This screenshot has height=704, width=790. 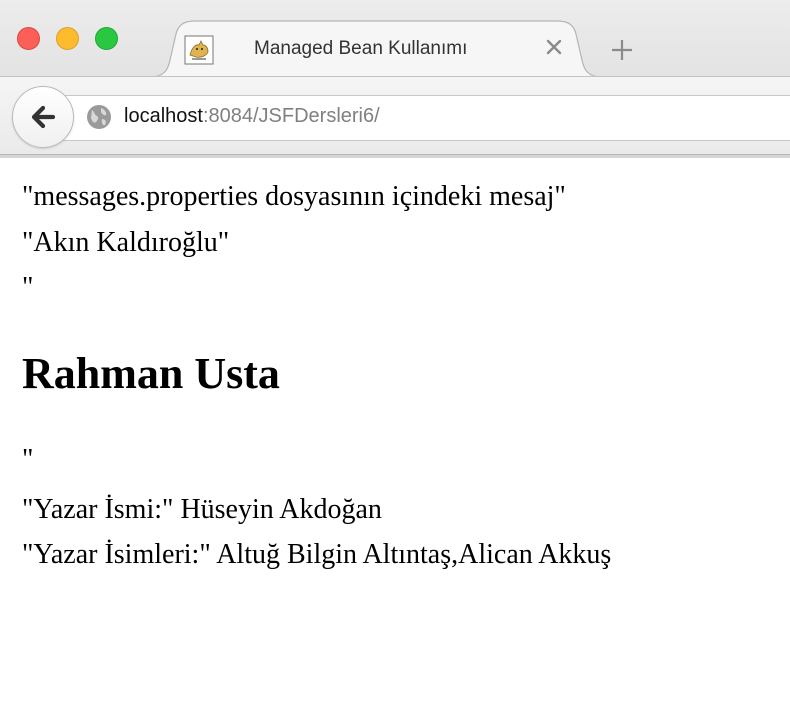 What do you see at coordinates (199, 50) in the screenshot?
I see `tomcat-icon` at bounding box center [199, 50].